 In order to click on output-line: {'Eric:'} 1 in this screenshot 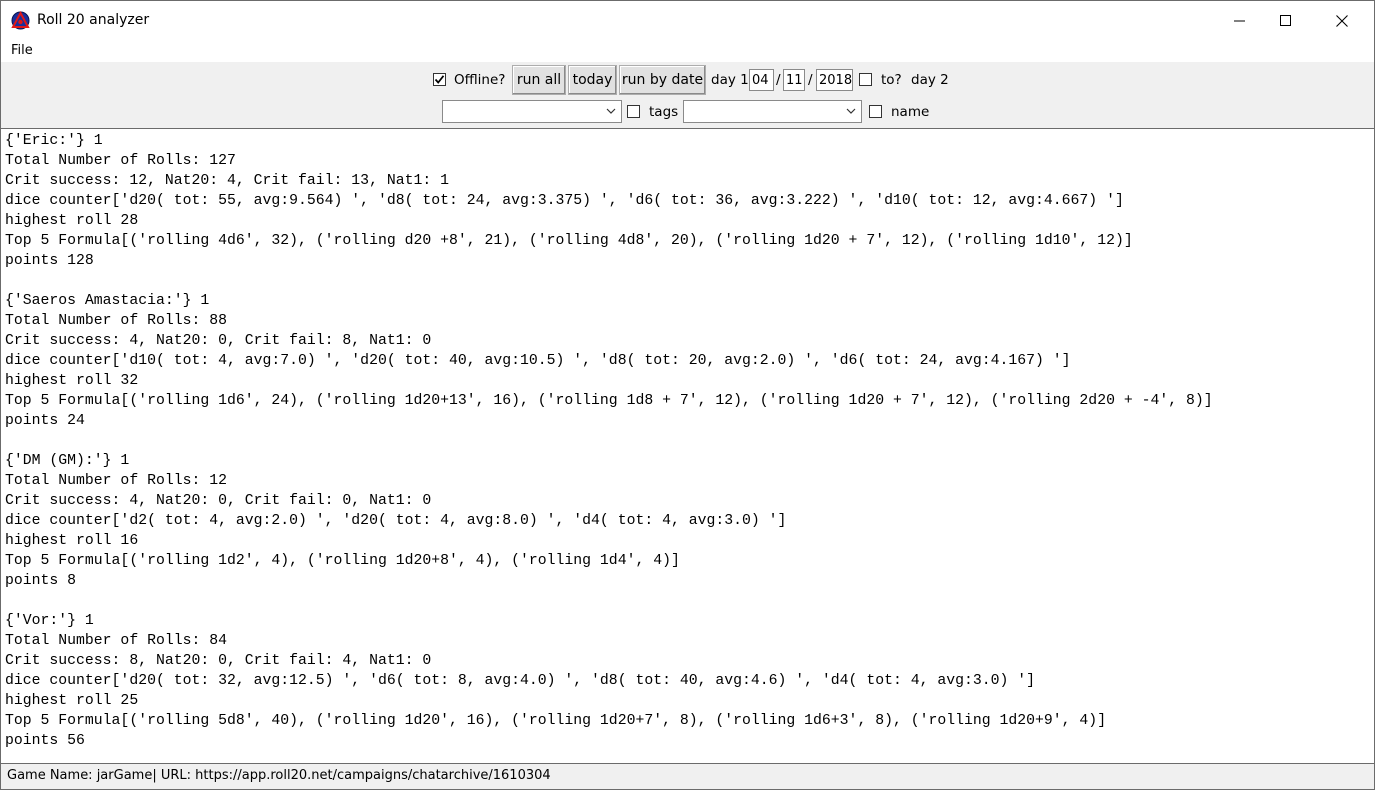, I will do `click(54, 141)`.